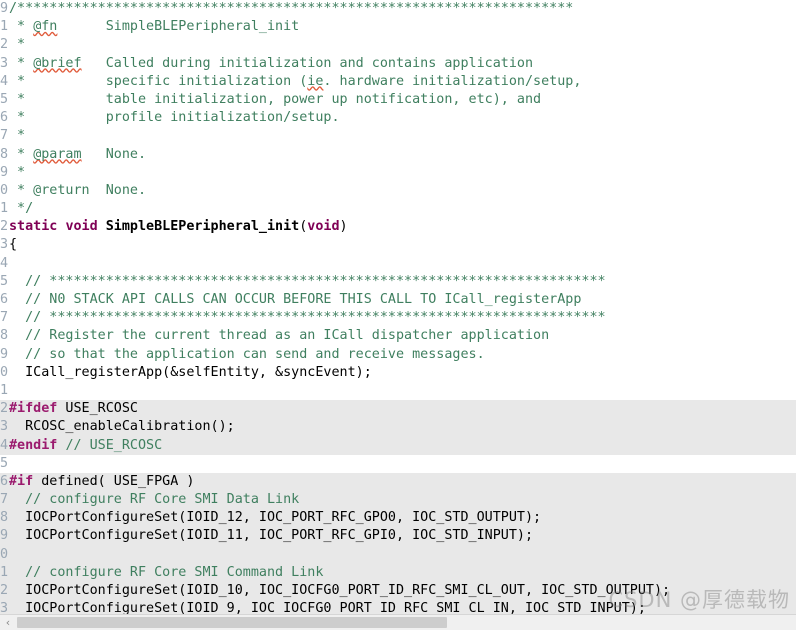  I want to click on code-line: 4 #endif // USE_RCOSC, so click(398, 445).